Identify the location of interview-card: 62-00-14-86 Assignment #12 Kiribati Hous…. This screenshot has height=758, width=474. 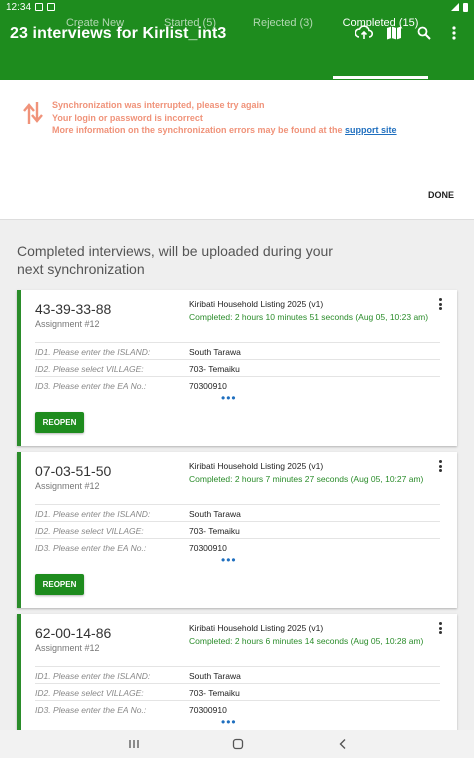
(237, 672).